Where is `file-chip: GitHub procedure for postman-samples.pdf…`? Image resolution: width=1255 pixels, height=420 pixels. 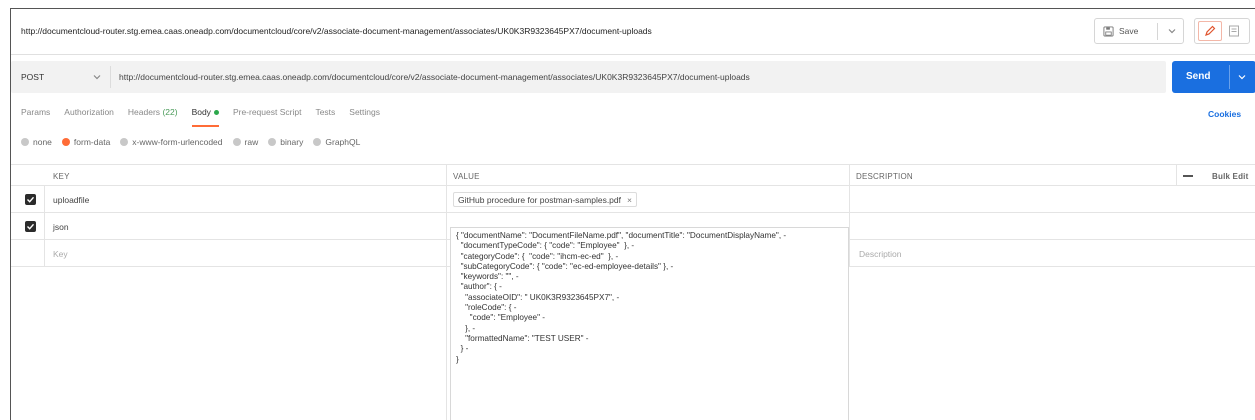 file-chip: GitHub procedure for postman-samples.pdf… is located at coordinates (545, 199).